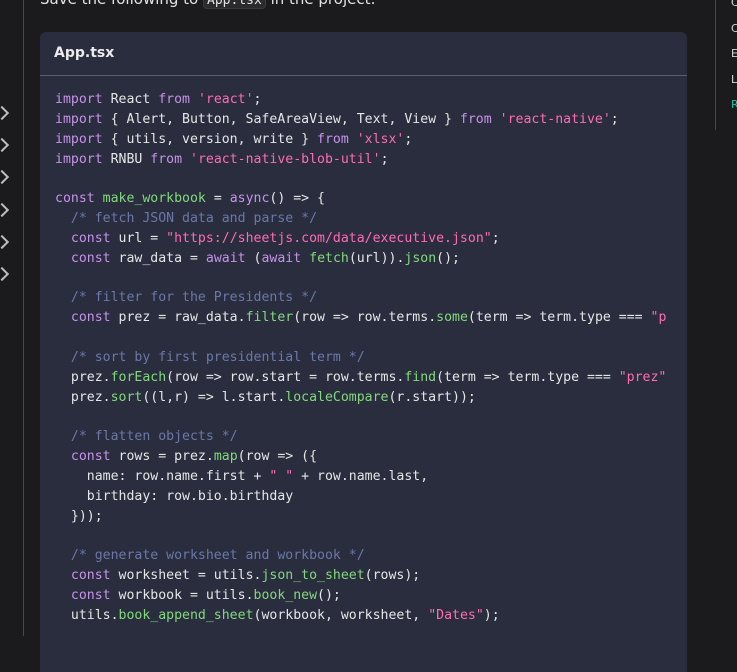 Image resolution: width=737 pixels, height=672 pixels. Describe the element at coordinates (337, 397) in the screenshot. I see `code-token: localeCompare` at that location.